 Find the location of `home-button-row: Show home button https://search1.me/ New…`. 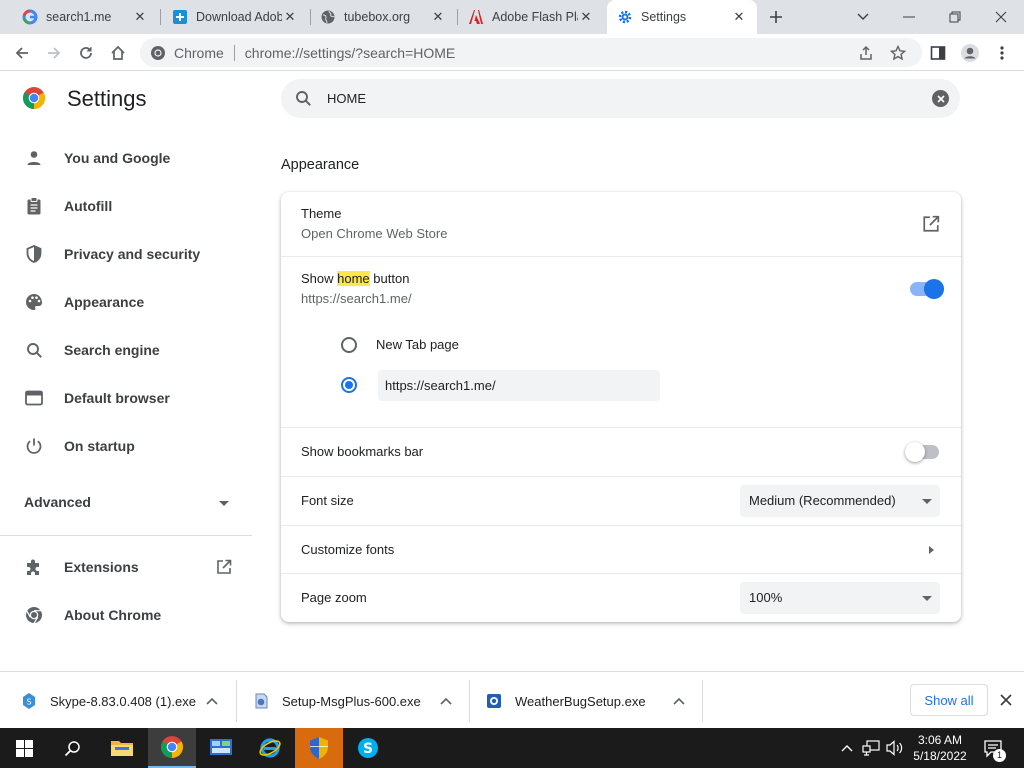

home-button-row: Show home button https://search1.me/ New… is located at coordinates (621, 342).